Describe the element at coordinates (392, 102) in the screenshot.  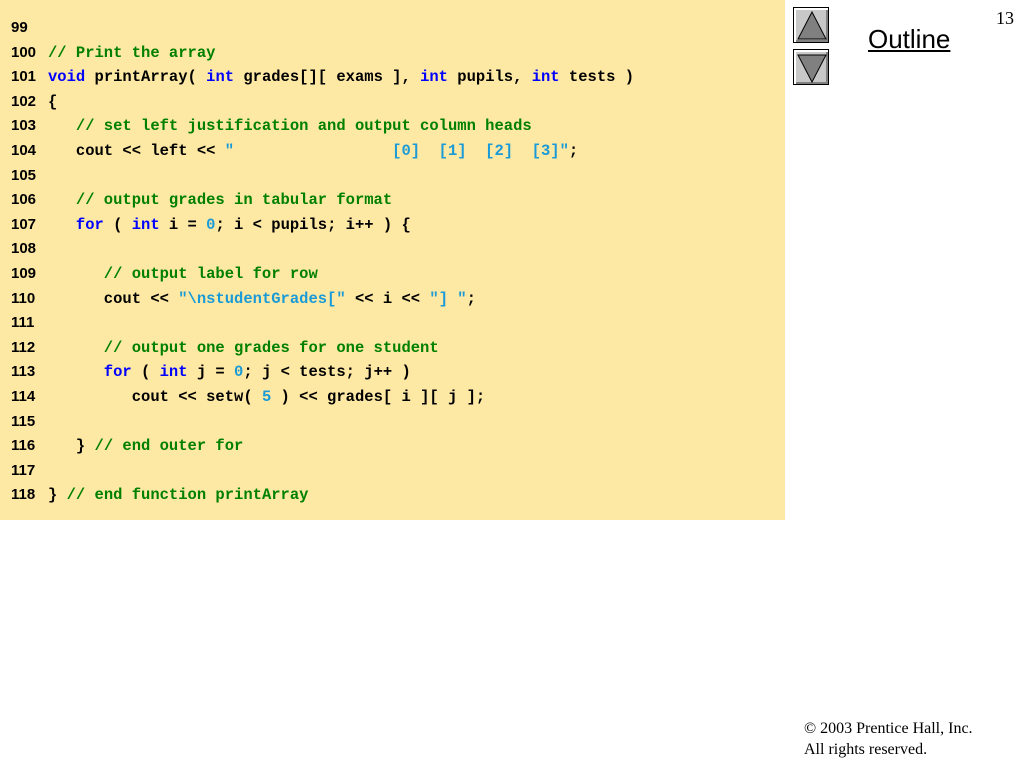
I see `code-line: 102 {` at that location.